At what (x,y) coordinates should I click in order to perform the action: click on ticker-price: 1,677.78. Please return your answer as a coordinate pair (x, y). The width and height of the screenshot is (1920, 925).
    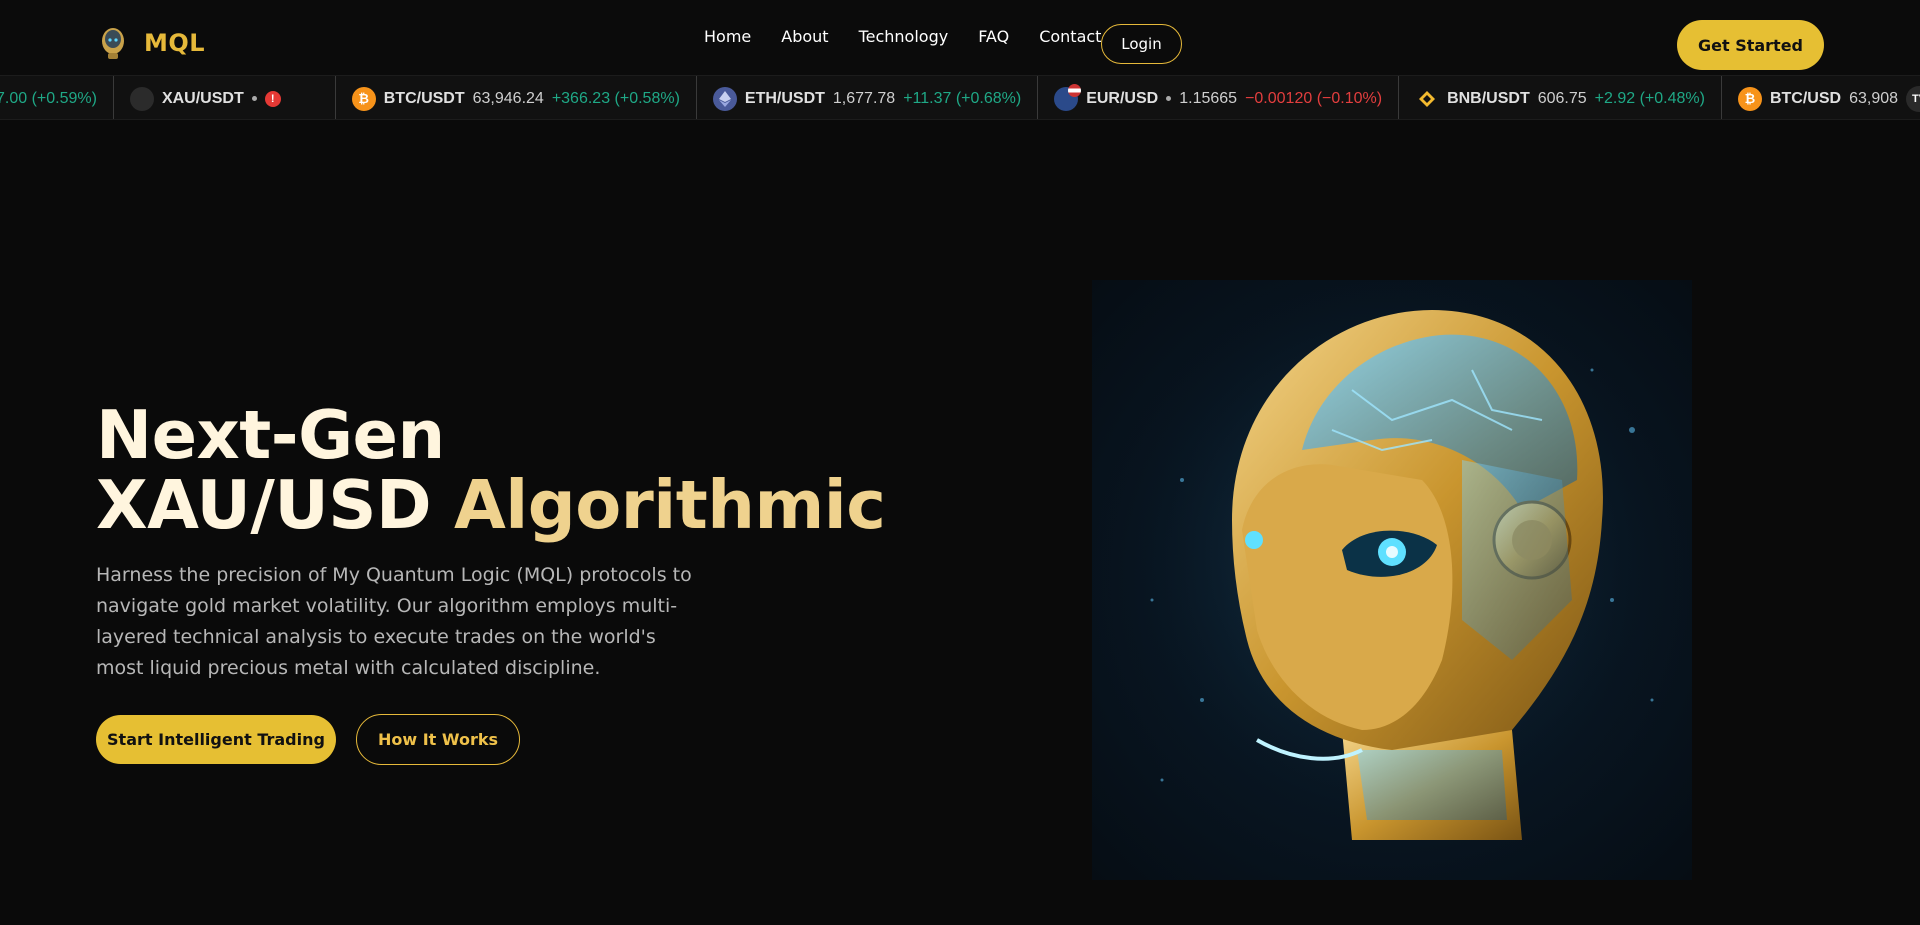
    Looking at the image, I should click on (864, 98).